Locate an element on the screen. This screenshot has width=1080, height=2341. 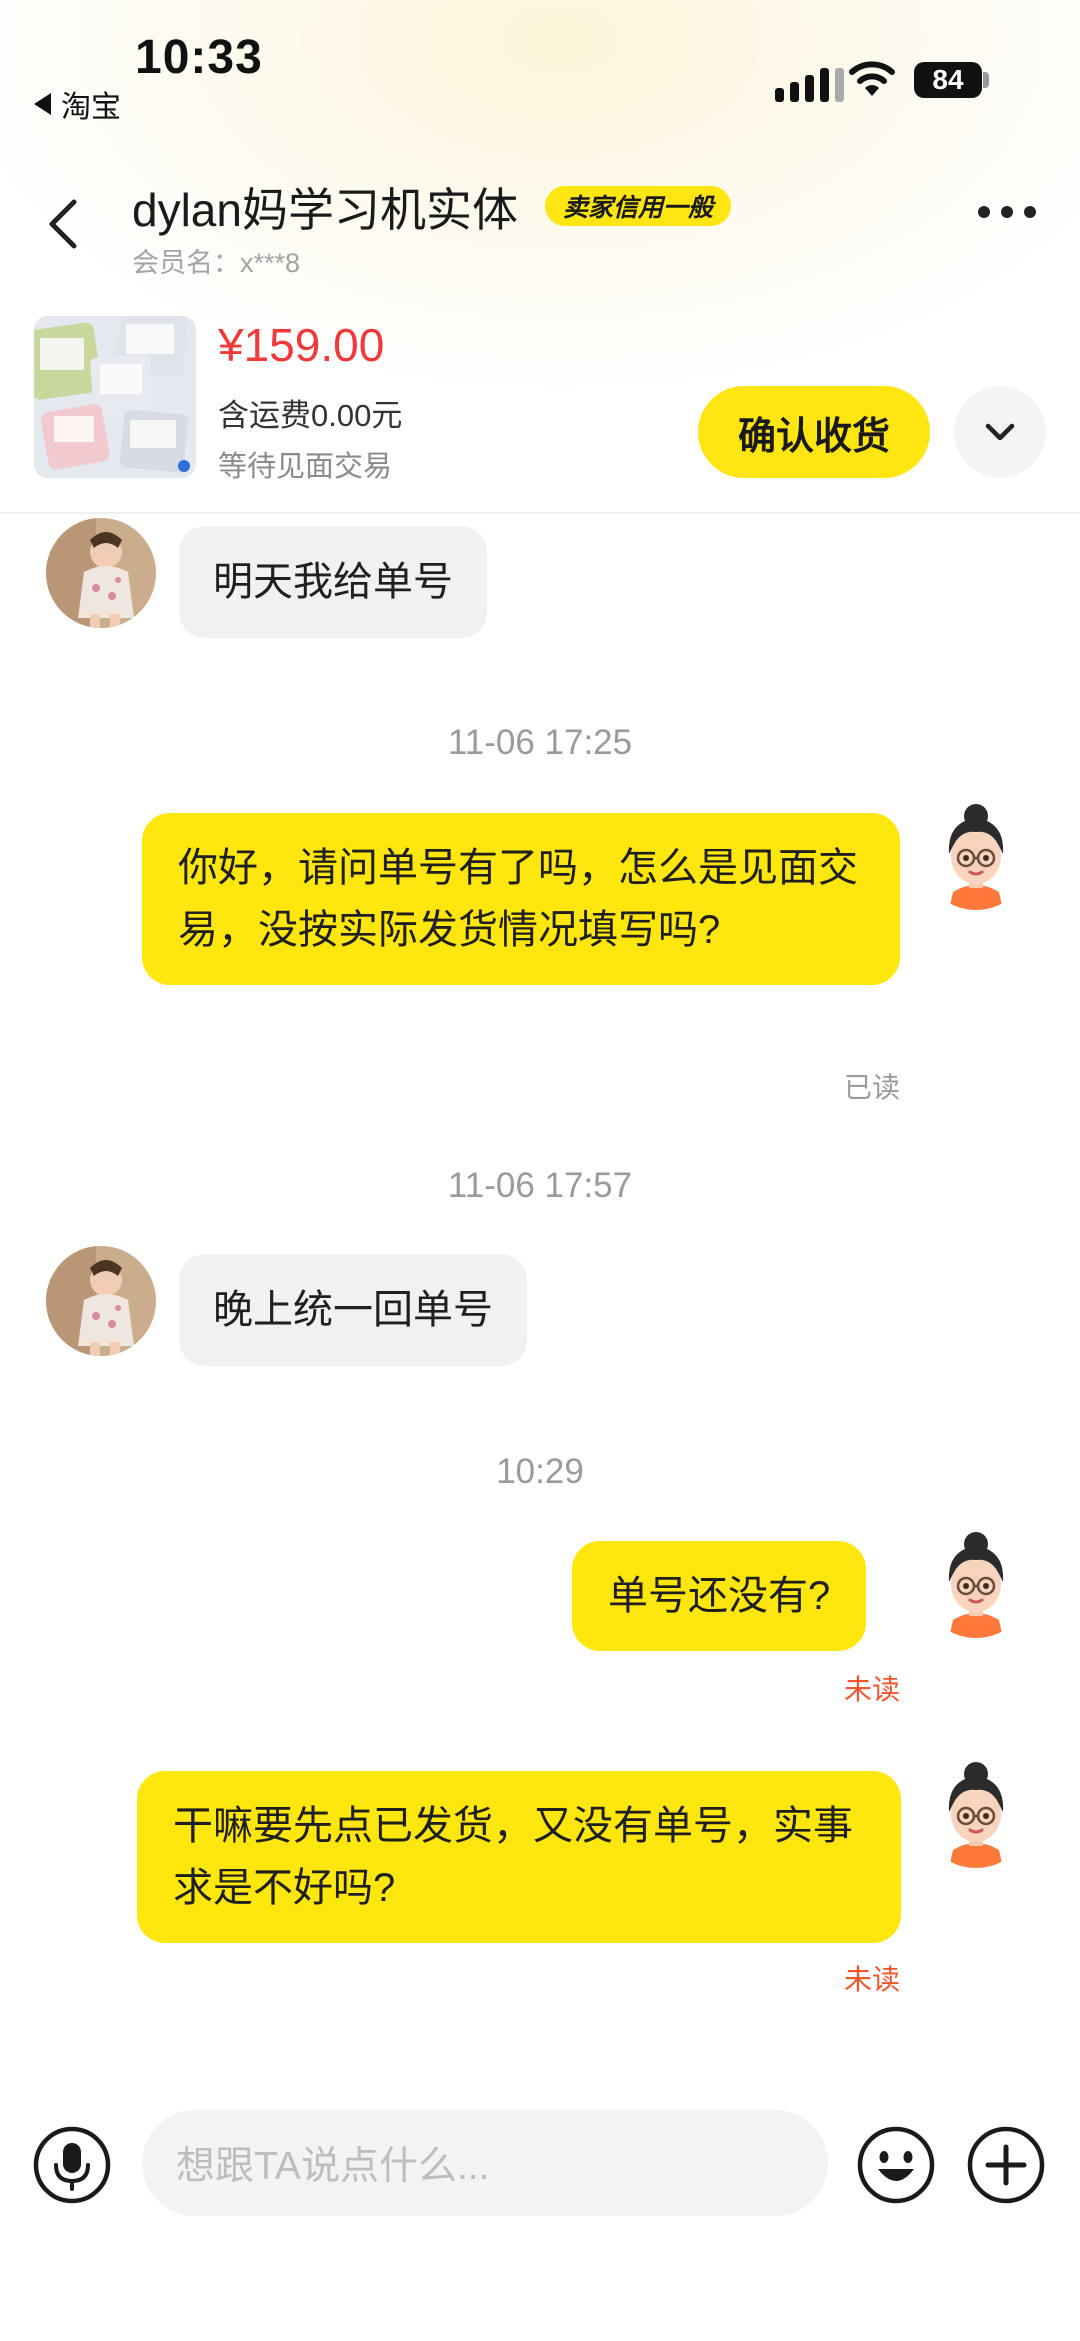
emoji-icon is located at coordinates (896, 2165).